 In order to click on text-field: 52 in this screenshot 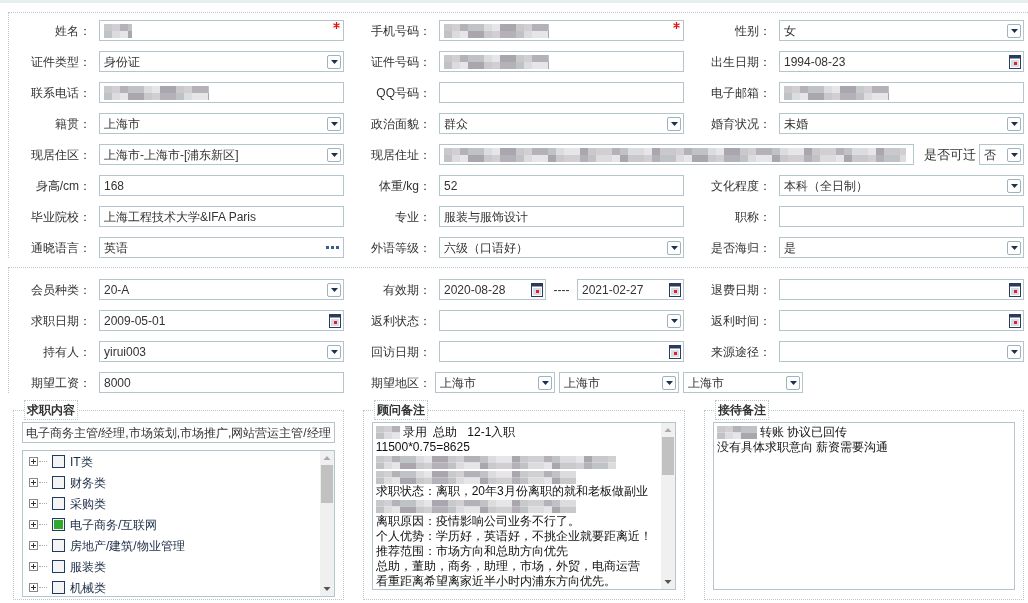, I will do `click(561, 185)`.